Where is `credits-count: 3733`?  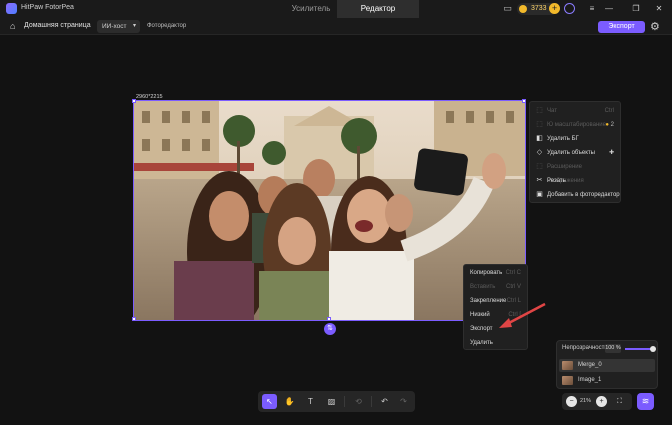 credits-count: 3733 is located at coordinates (539, 8).